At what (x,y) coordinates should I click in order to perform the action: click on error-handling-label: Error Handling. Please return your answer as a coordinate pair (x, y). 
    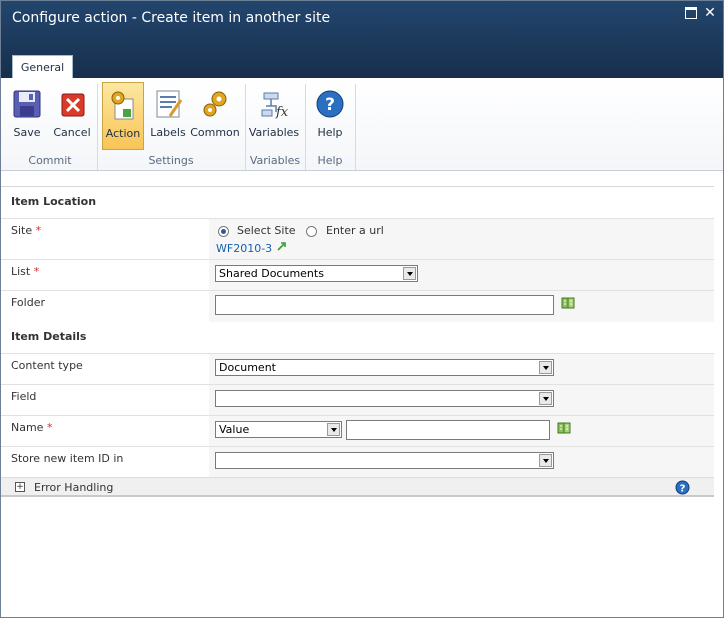
    Looking at the image, I should click on (74, 487).